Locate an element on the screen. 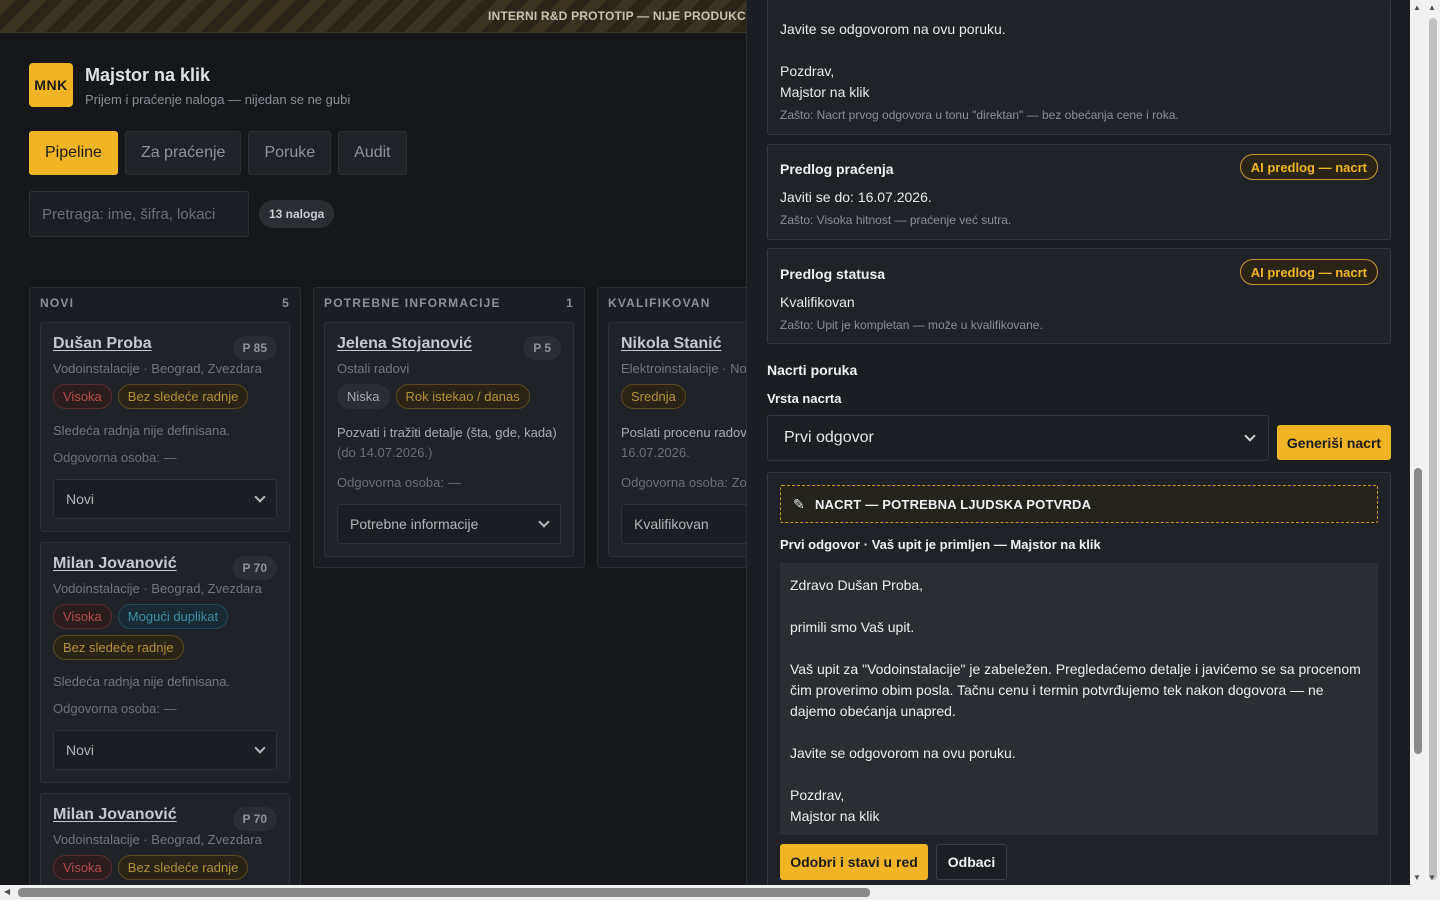  generate-draft-button: Generiši nacrt is located at coordinates (1334, 442).